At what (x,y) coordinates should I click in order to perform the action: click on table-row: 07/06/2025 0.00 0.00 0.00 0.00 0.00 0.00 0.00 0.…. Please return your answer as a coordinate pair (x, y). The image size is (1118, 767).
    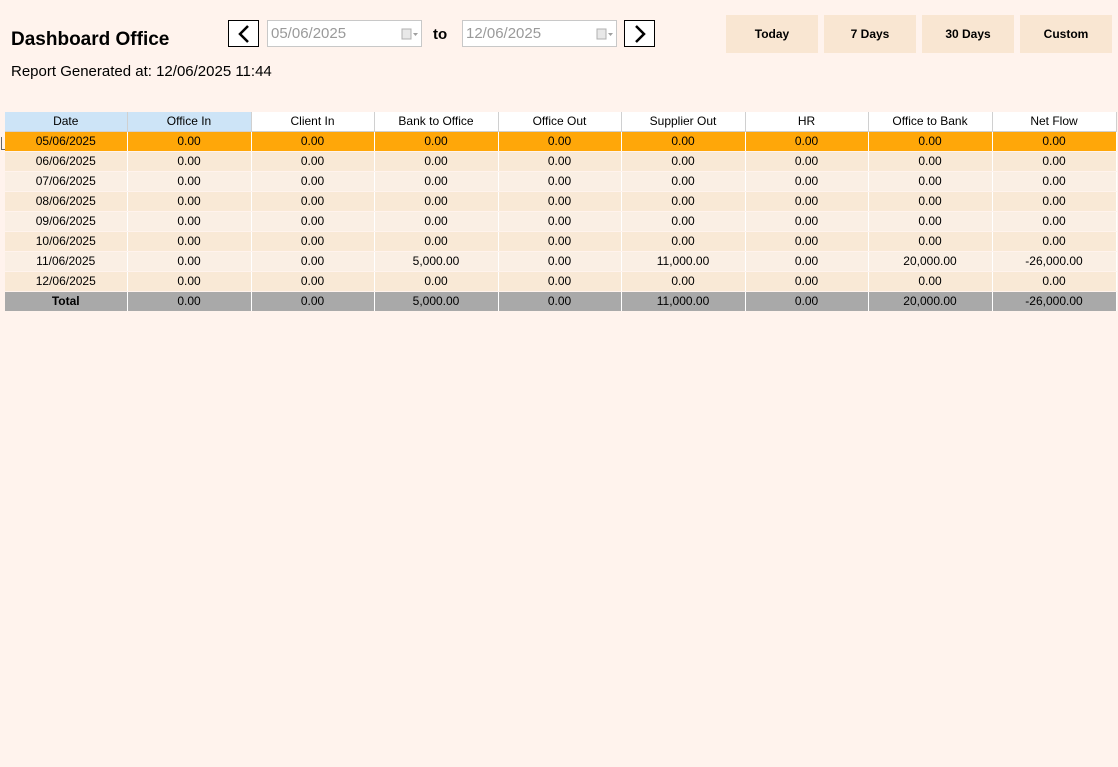
    Looking at the image, I should click on (561, 181).